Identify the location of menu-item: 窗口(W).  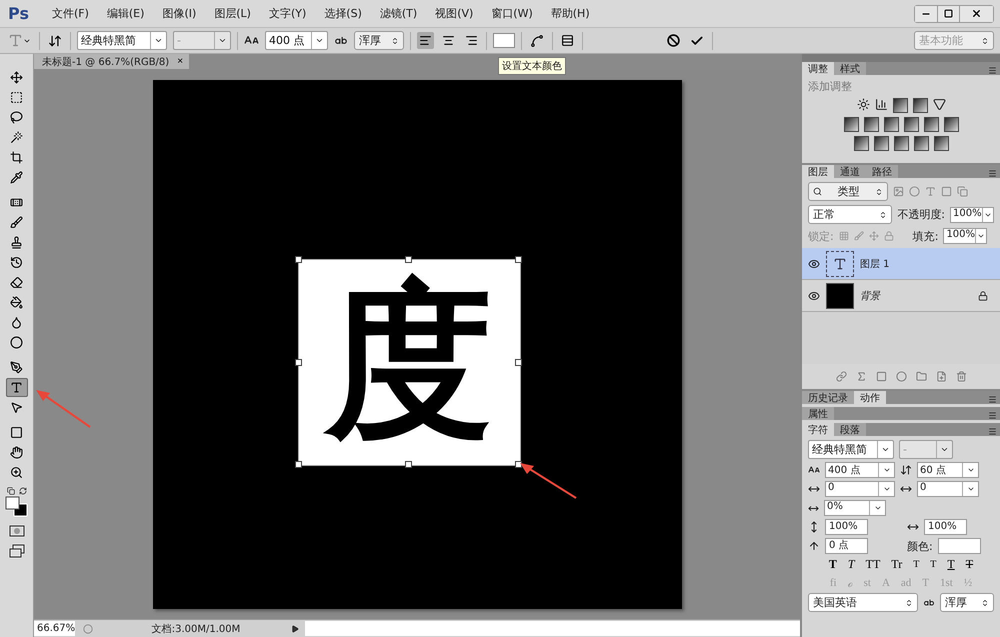
(512, 13).